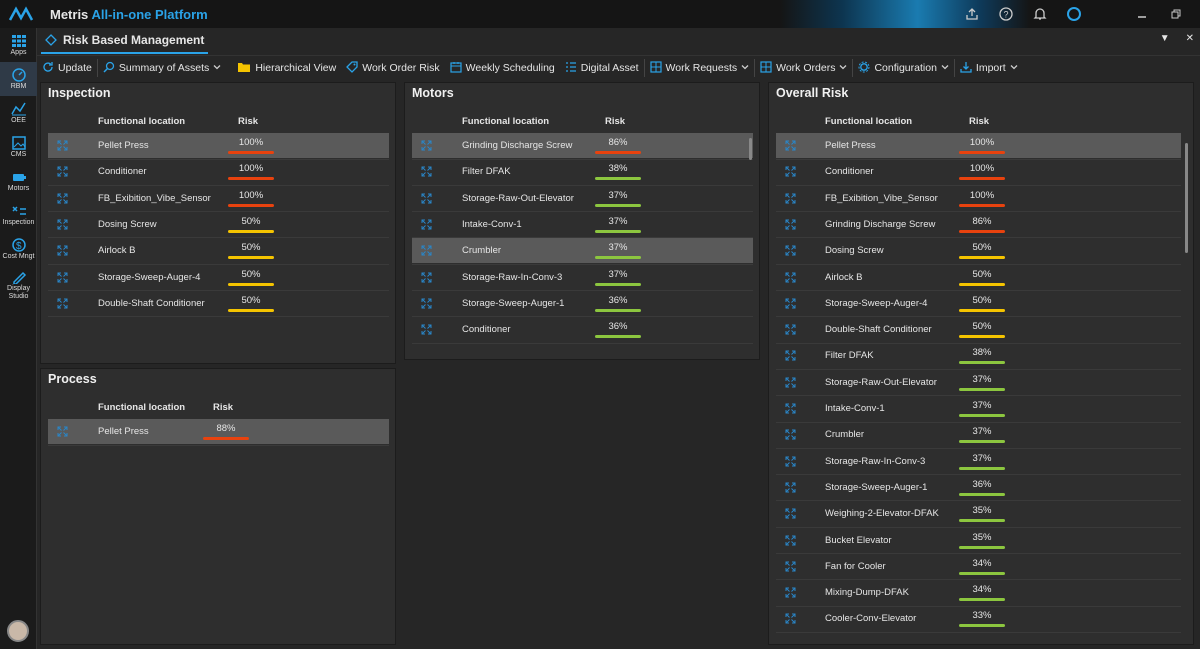 The height and width of the screenshot is (649, 1200). What do you see at coordinates (392, 68) in the screenshot?
I see `toolbar-work-order-risk-button: Work Order Risk` at bounding box center [392, 68].